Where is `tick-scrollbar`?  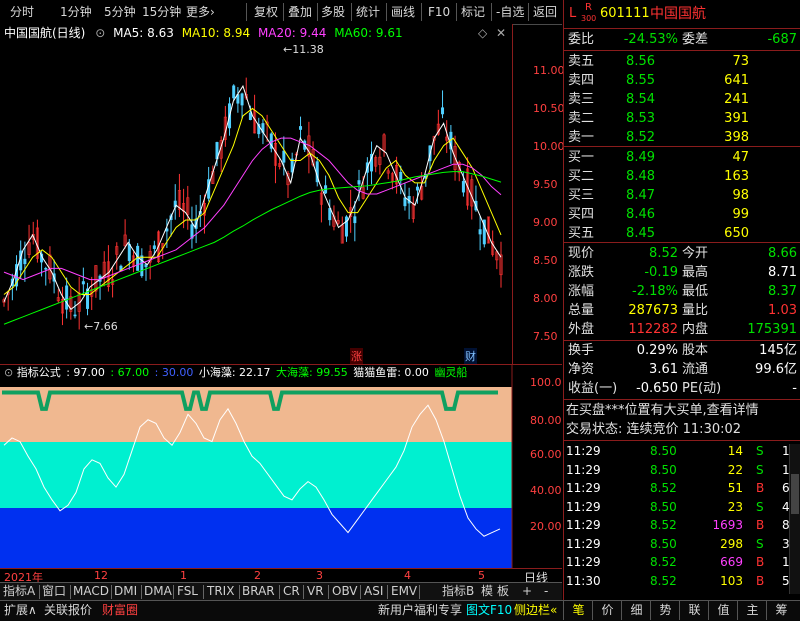
tick-scrollbar is located at coordinates (794, 519).